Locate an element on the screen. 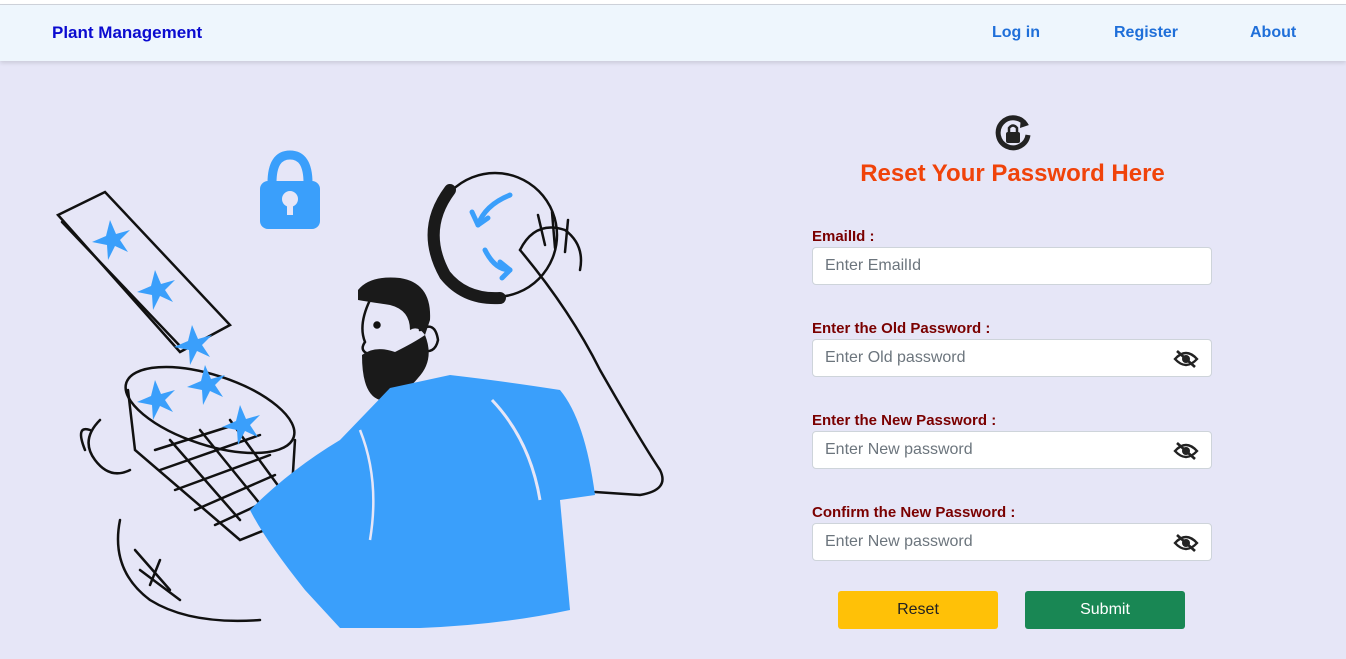 The height and width of the screenshot is (659, 1346). old-password-label: Enter the Old Password : is located at coordinates (901, 328).